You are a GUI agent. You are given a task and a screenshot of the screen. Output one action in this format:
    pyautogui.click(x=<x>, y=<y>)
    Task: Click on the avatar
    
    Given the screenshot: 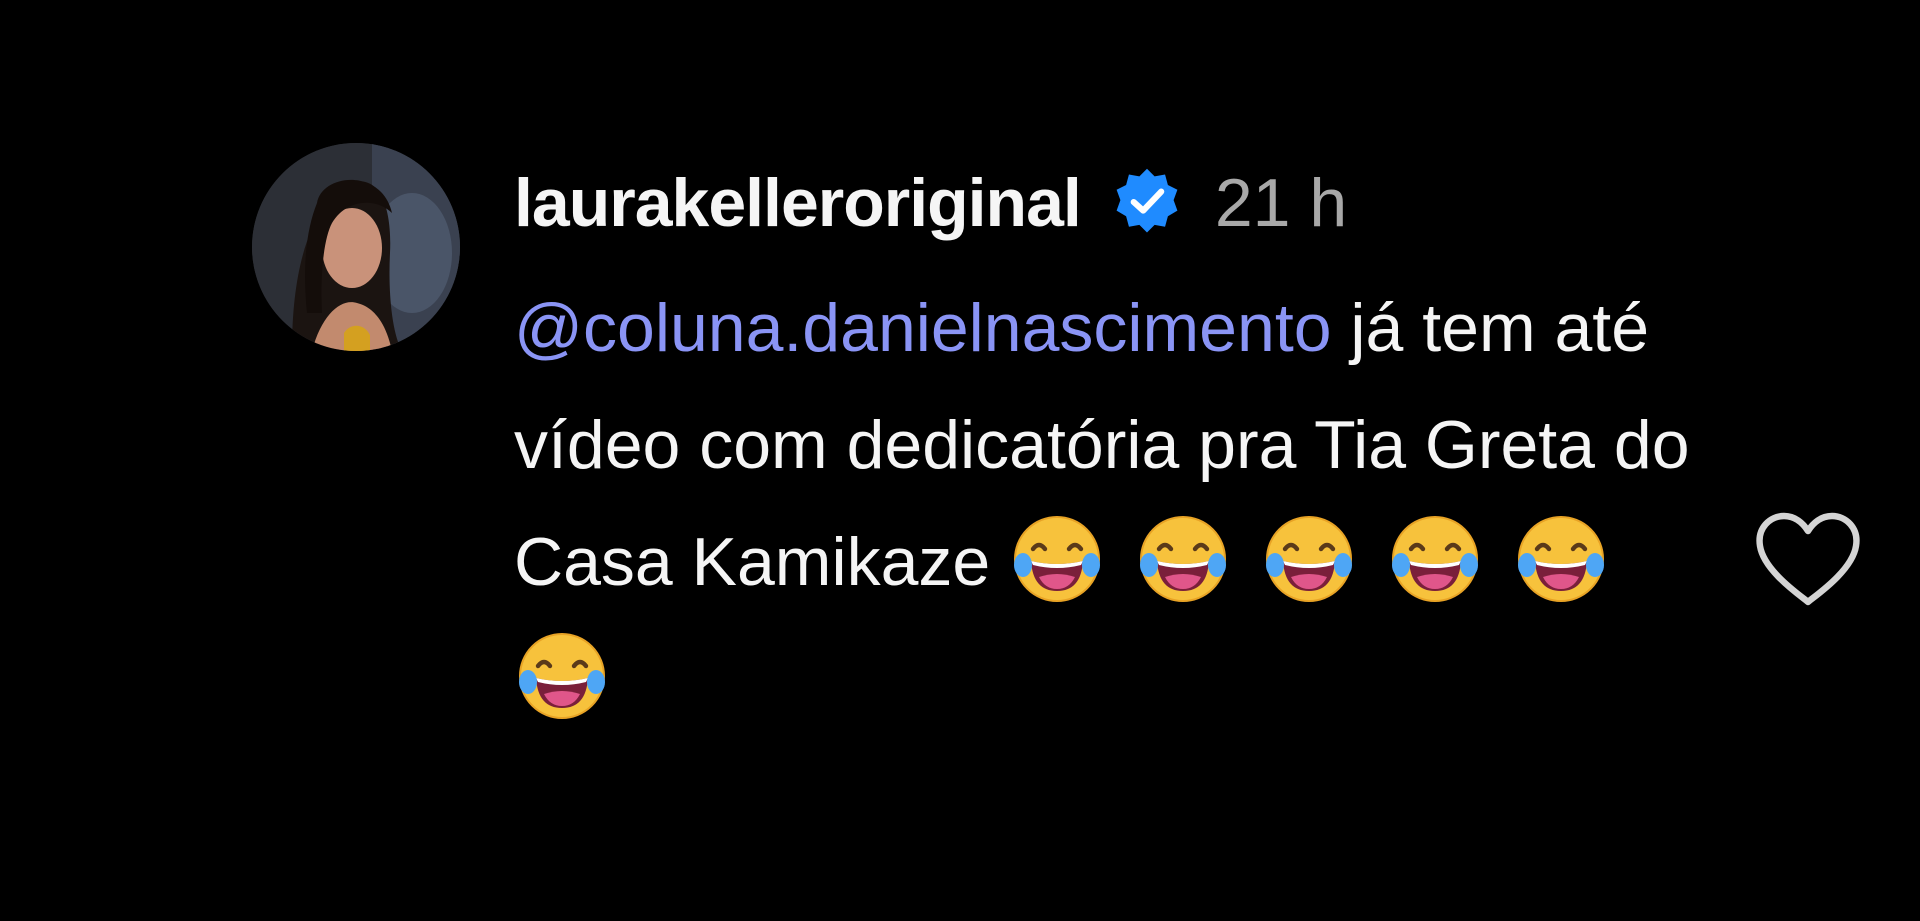 What is the action you would take?
    pyautogui.click(x=356, y=247)
    